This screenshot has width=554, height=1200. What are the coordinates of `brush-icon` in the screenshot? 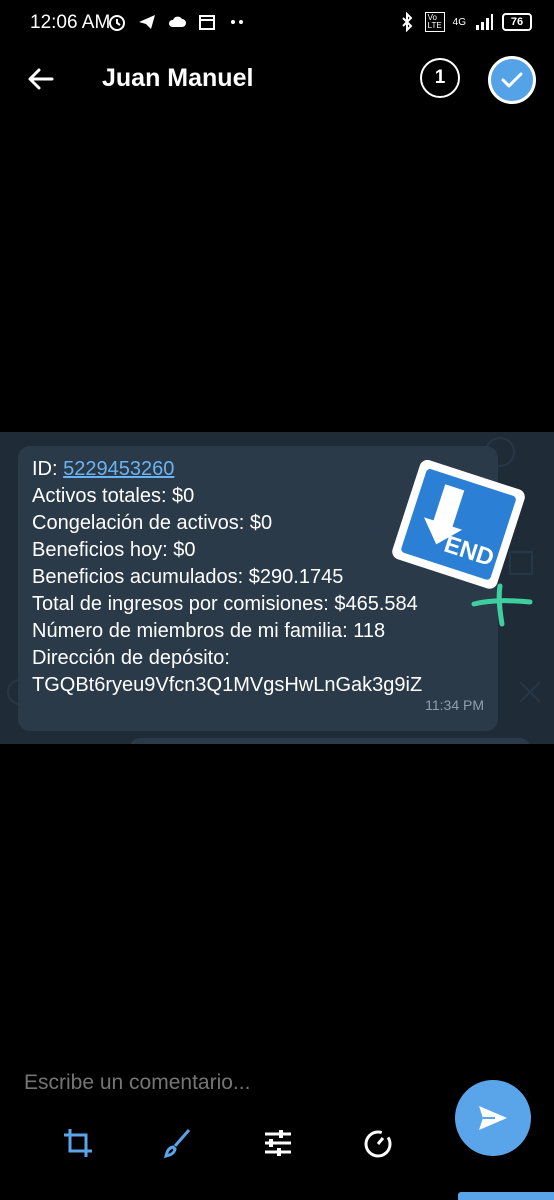 It's located at (178, 1143).